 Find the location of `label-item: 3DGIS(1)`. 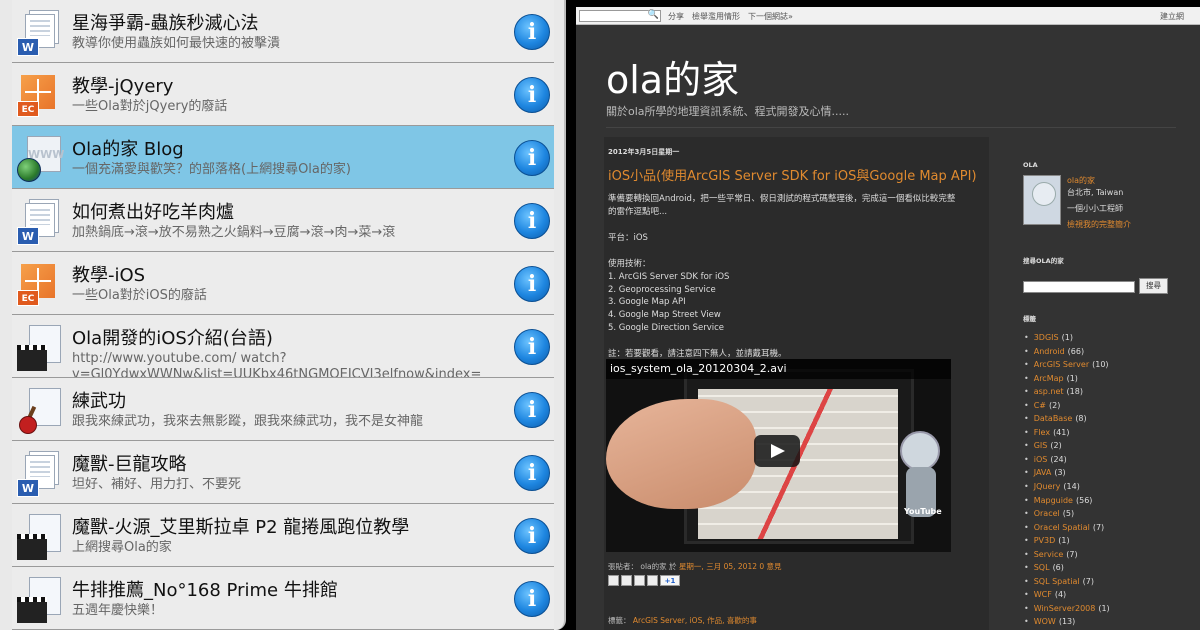

label-item: 3DGIS(1) is located at coordinates (1067, 340).